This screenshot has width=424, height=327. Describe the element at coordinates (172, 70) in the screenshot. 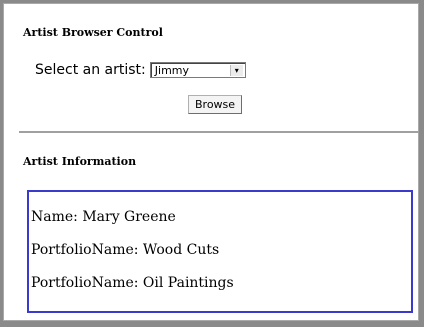

I see `artist-select-value: Jimmy` at that location.